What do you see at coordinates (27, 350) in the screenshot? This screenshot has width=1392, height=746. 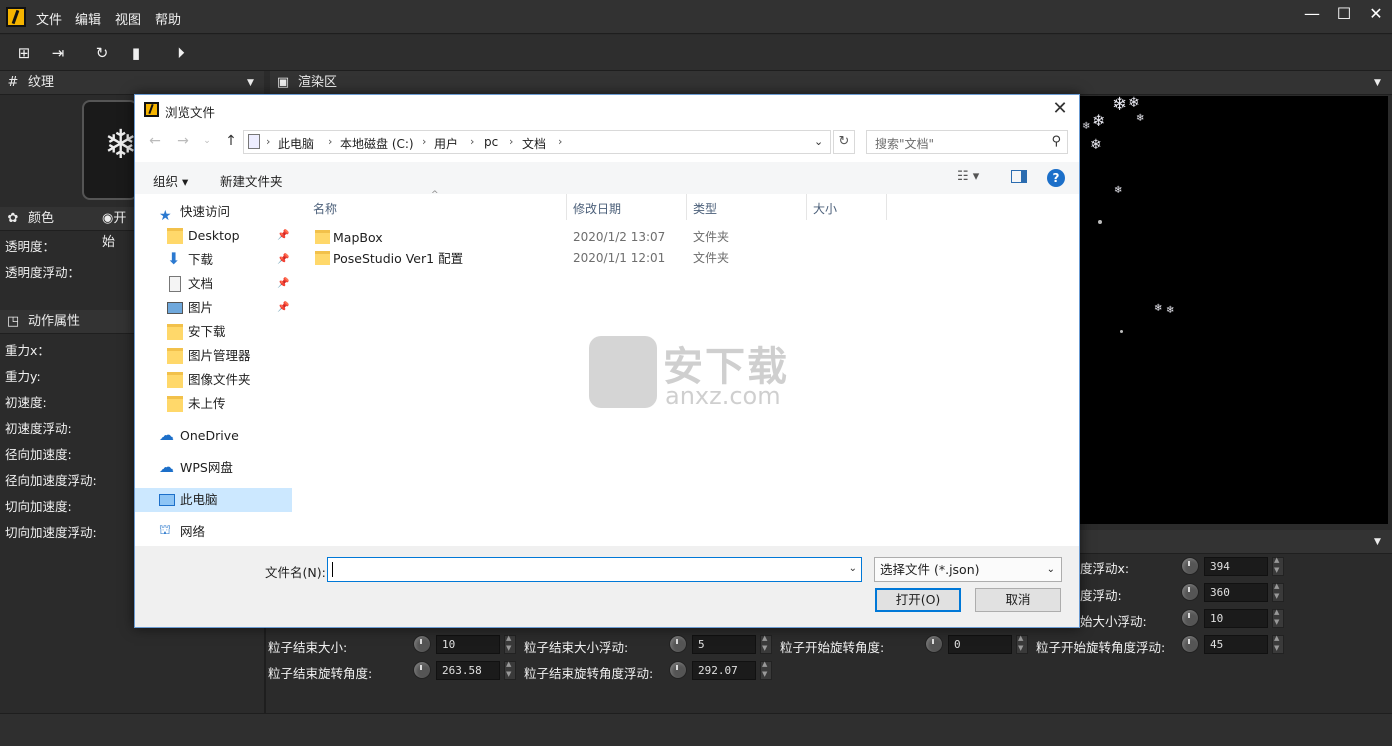 I see `gravity-x-label: 重力x：` at bounding box center [27, 350].